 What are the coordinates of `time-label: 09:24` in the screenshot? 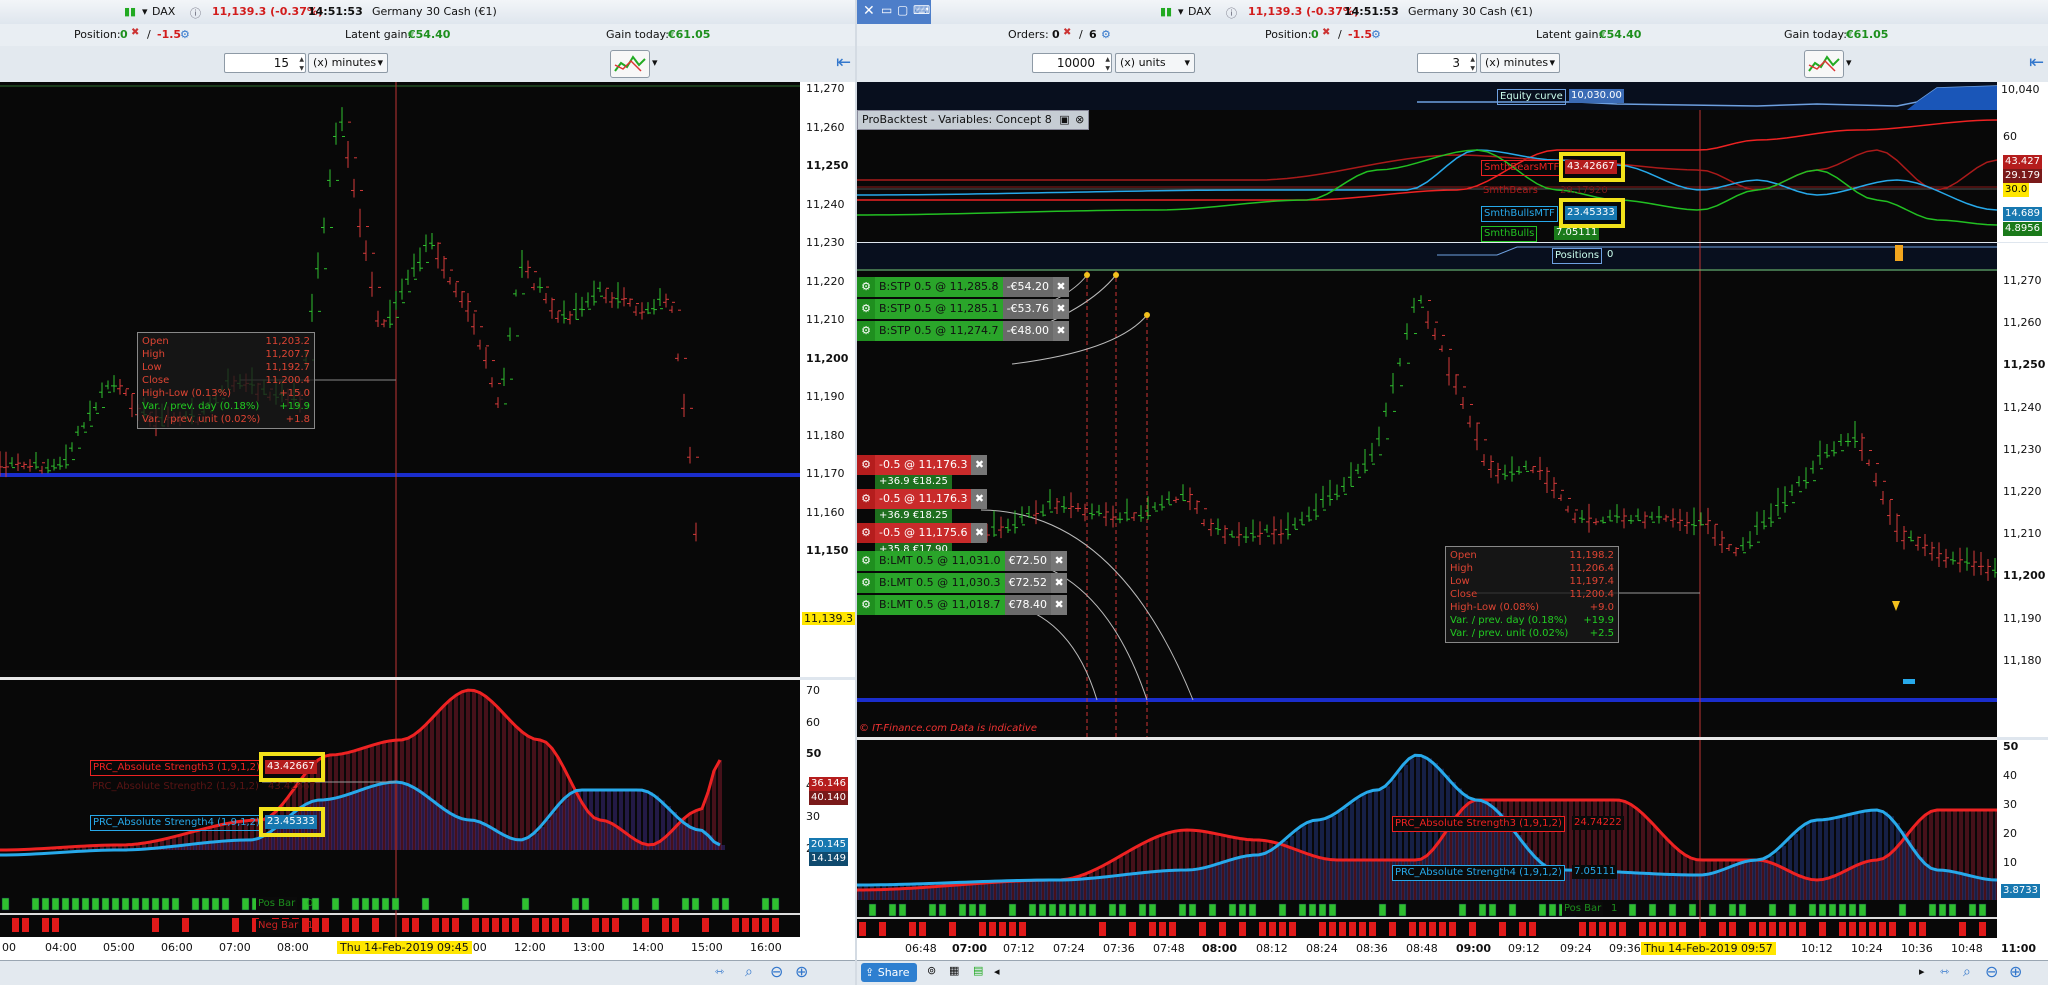 It's located at (1576, 948).